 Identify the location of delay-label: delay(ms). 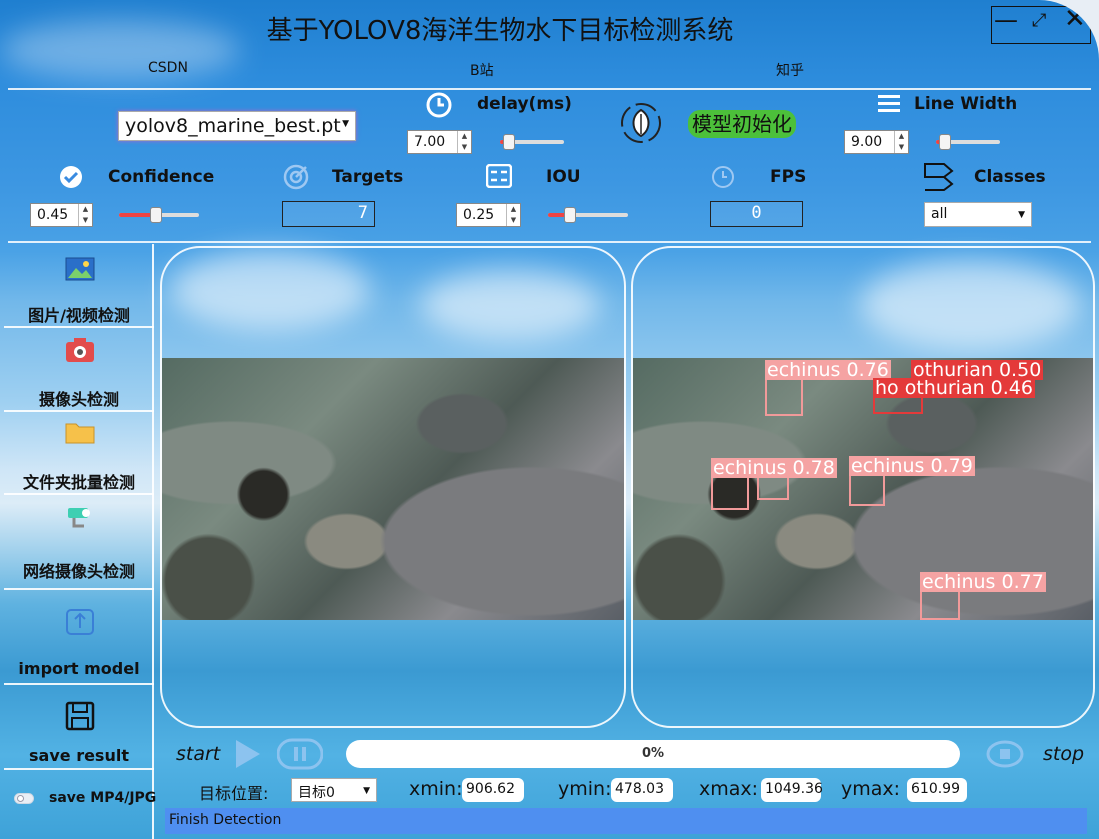
(524, 104).